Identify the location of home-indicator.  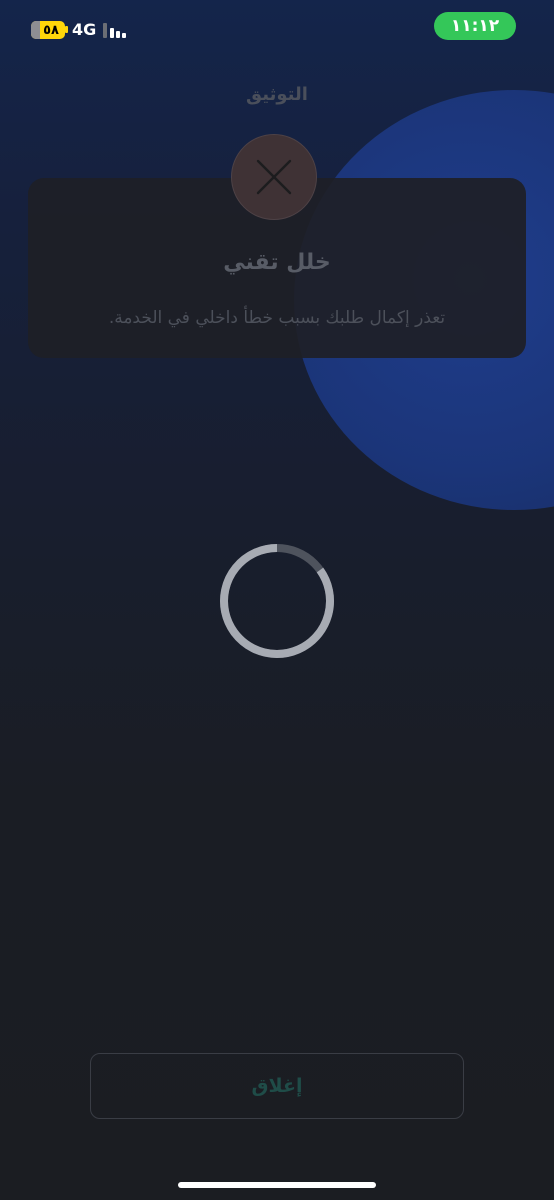
(277, 1185).